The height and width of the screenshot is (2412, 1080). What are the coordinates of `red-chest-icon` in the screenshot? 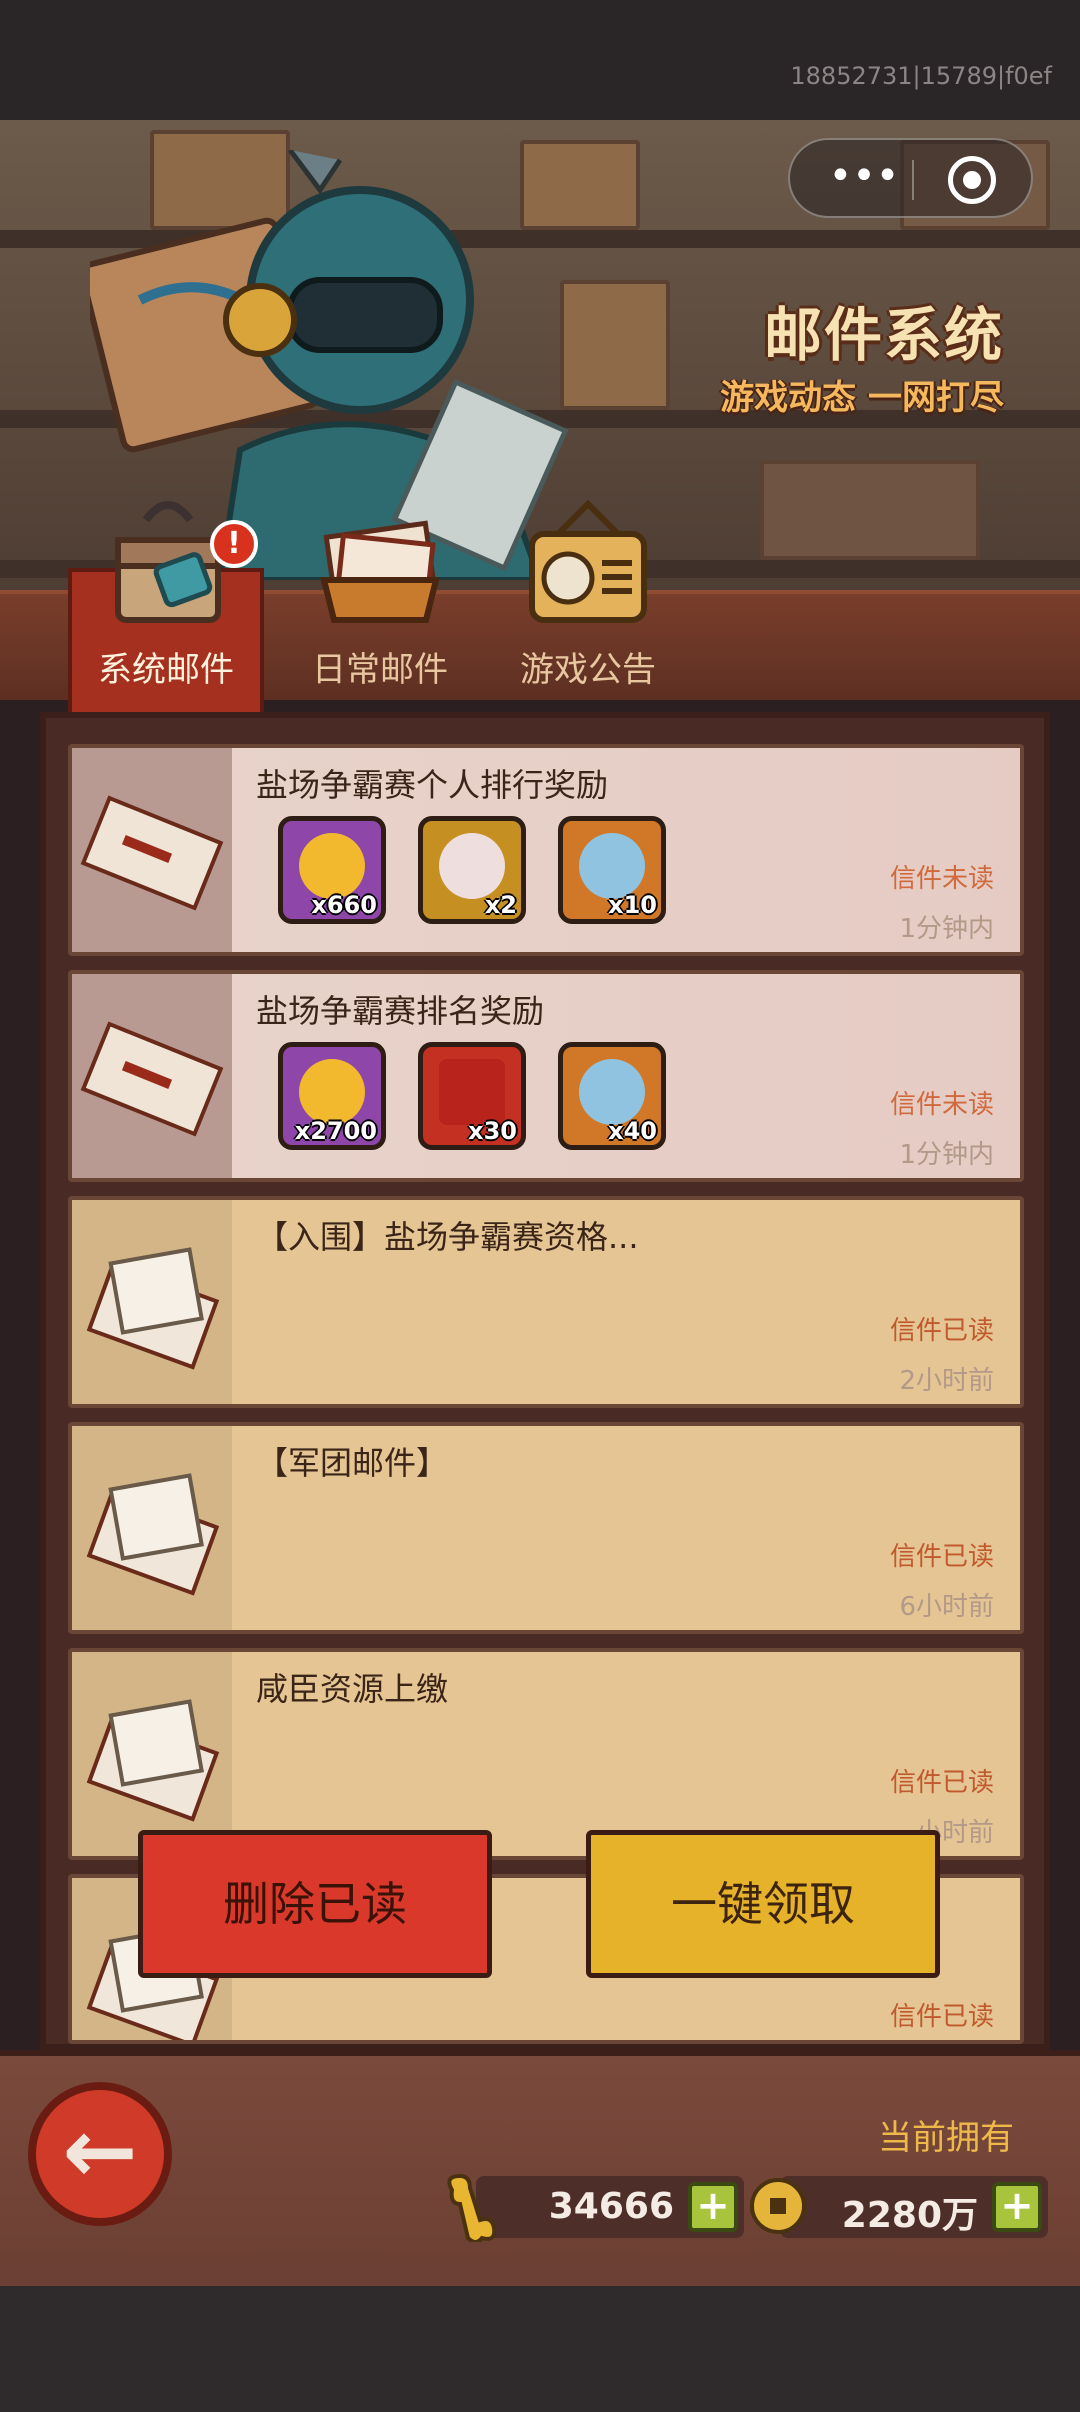 It's located at (472, 1092).